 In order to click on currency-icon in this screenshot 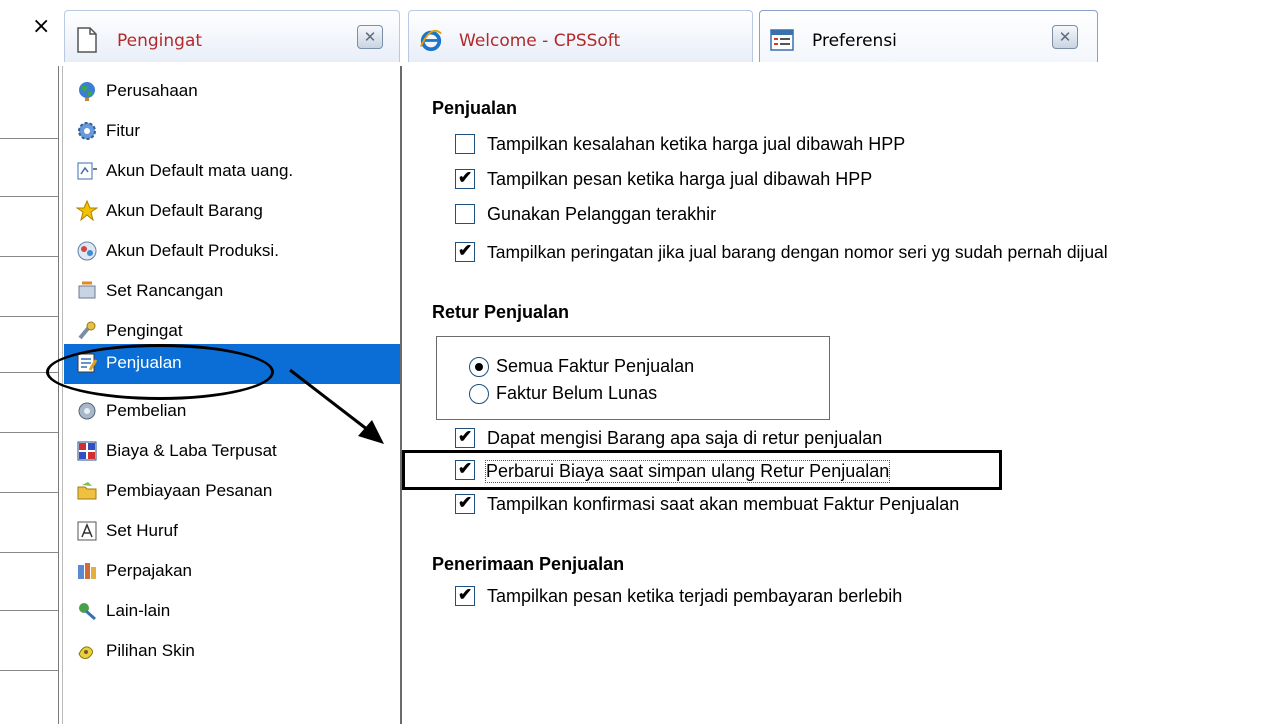, I will do `click(87, 171)`.